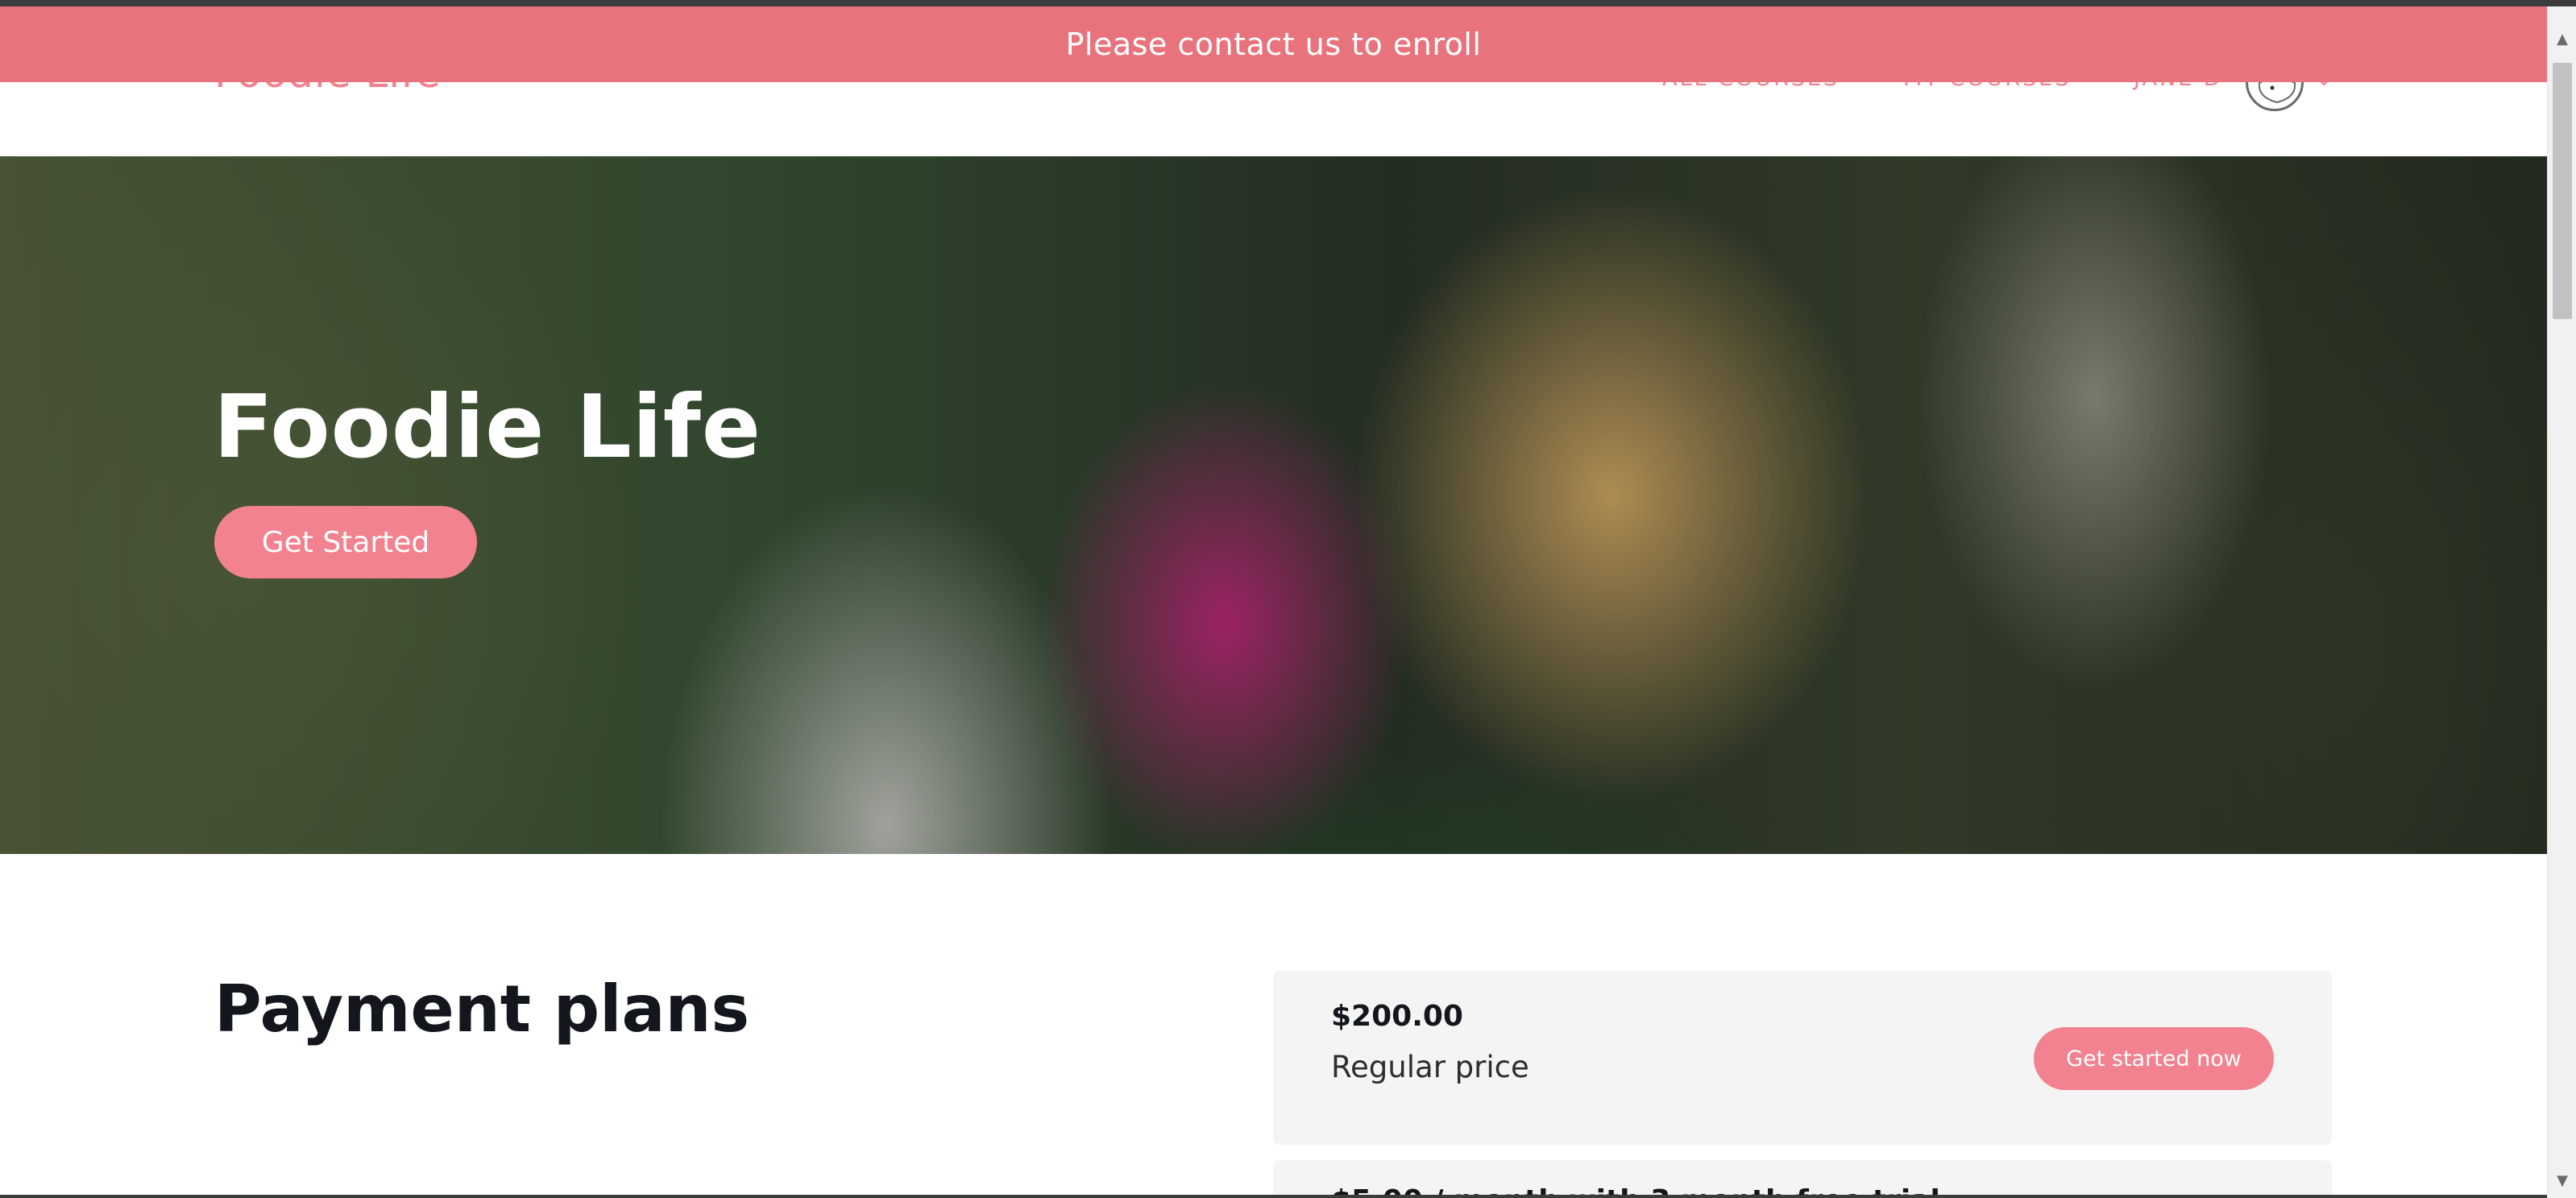 Image resolution: width=2576 pixels, height=1198 pixels. What do you see at coordinates (1802, 1179) in the screenshot?
I see `plan-card-monthly: $5.00 / month with 3 month free trial` at bounding box center [1802, 1179].